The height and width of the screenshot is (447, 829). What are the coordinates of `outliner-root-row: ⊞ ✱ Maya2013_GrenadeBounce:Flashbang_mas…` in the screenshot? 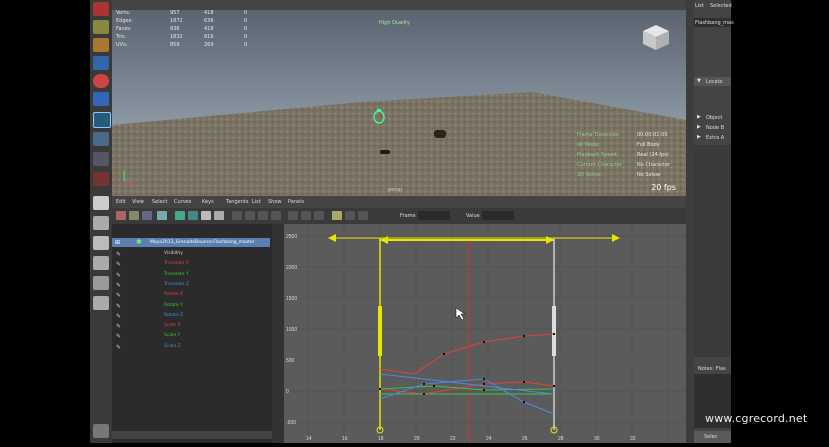 It's located at (191, 242).